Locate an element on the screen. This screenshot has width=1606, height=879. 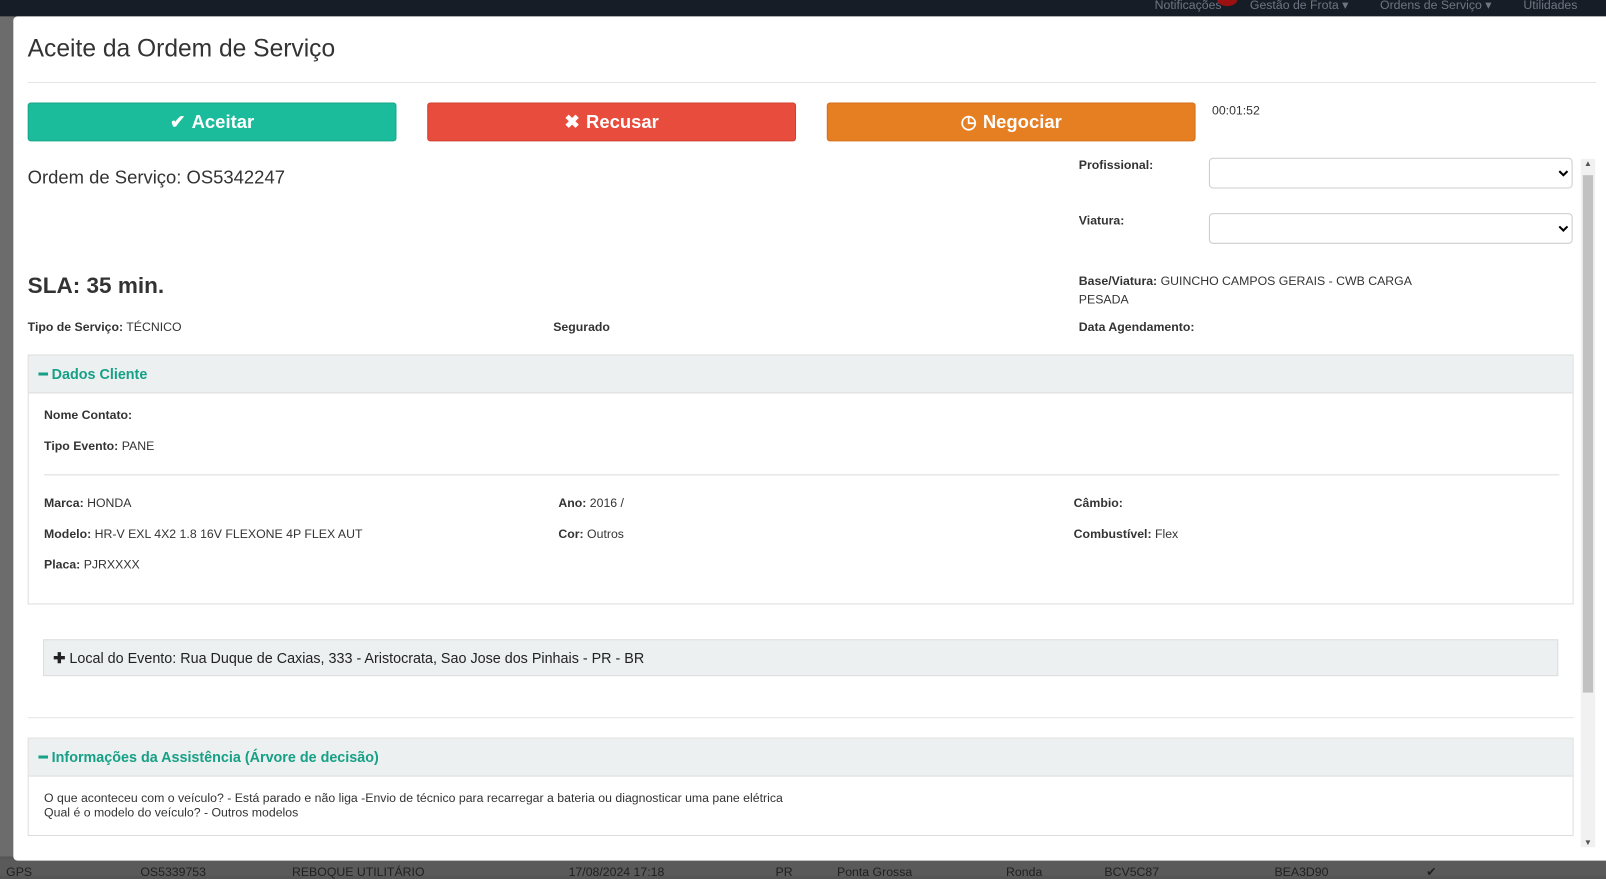
nav-gestao-frota: Gestão de Frota ▾ is located at coordinates (1299, 6).